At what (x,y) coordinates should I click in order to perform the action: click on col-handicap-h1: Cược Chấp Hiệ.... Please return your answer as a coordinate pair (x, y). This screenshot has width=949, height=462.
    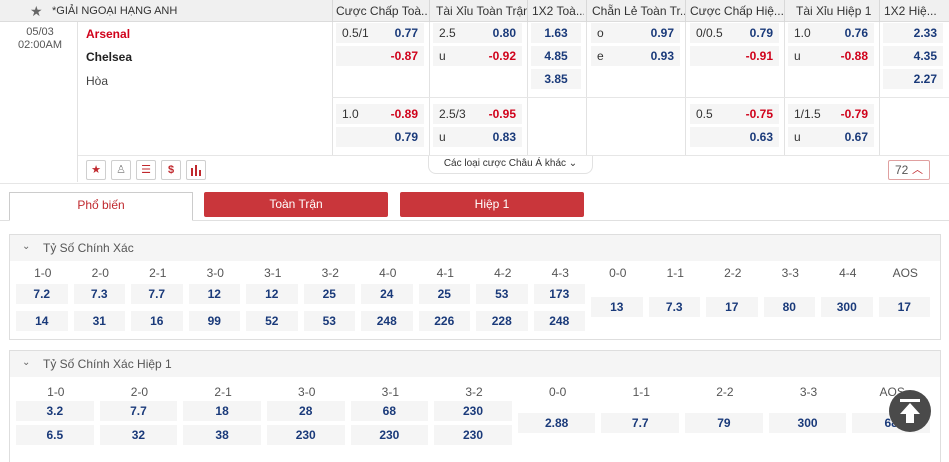
    Looking at the image, I should click on (737, 11).